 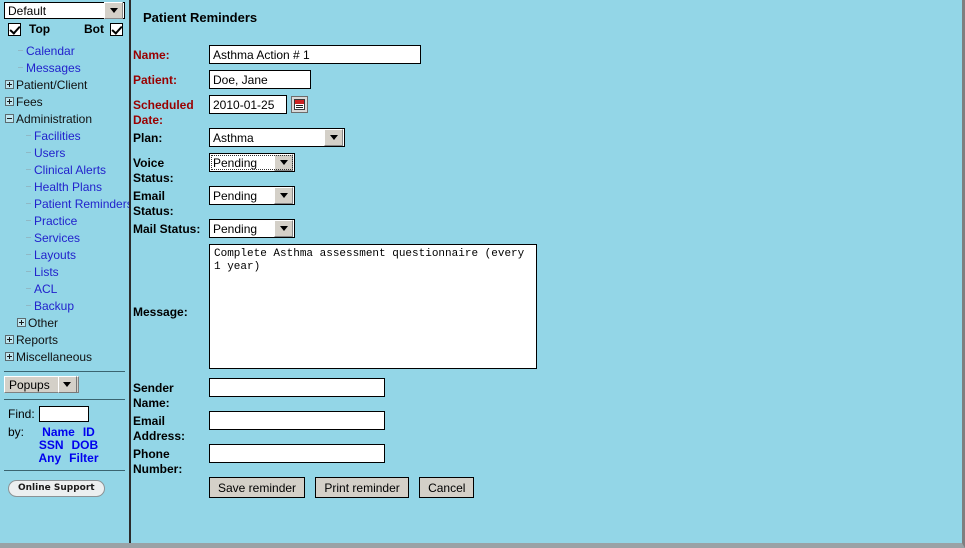 I want to click on patient-input, so click(x=260, y=79).